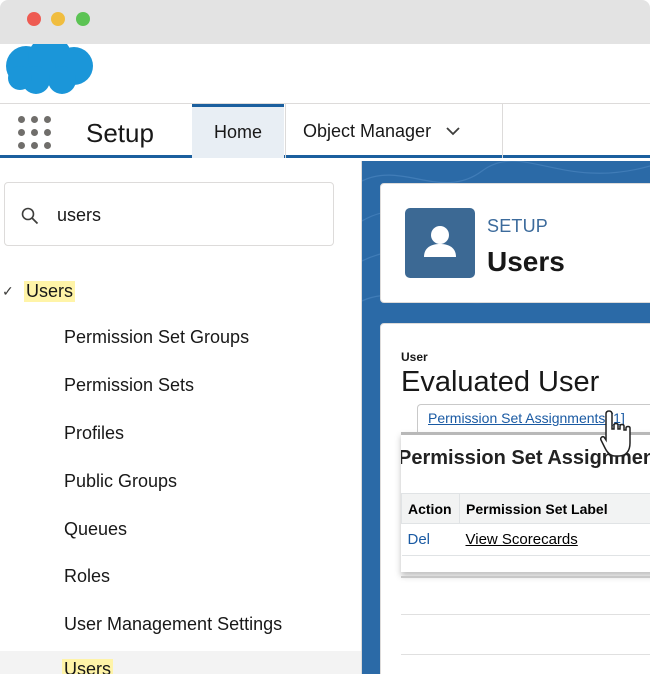 The width and height of the screenshot is (650, 674). Describe the element at coordinates (414, 357) in the screenshot. I see `overview-label: User` at that location.